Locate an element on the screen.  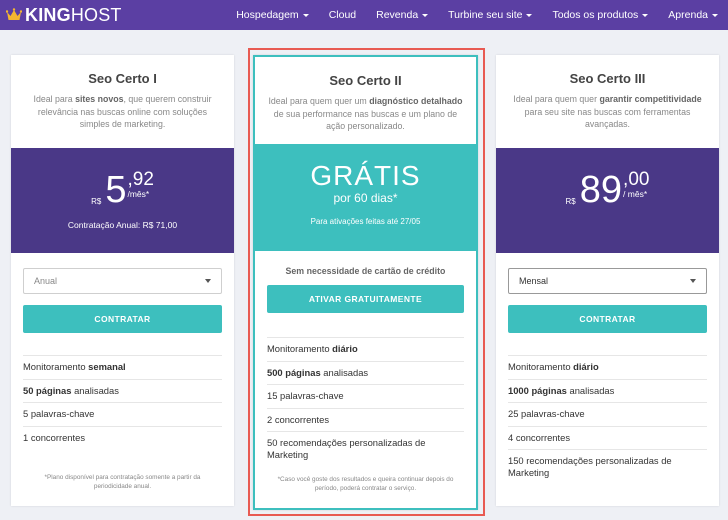
list-item: 5 palavras-chave is located at coordinates (122, 414).